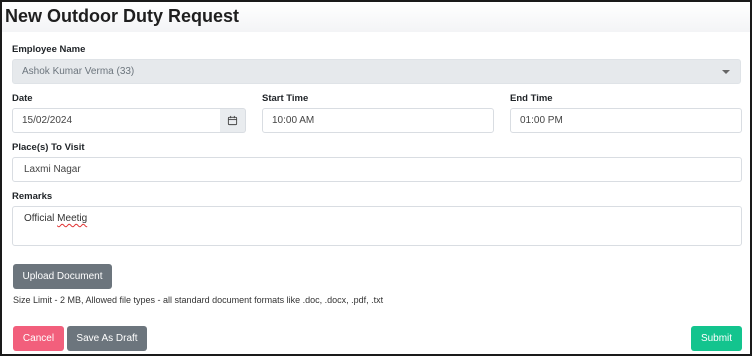 The height and width of the screenshot is (356, 752). What do you see at coordinates (62, 276) in the screenshot?
I see `upload-document-button: Upload Document` at bounding box center [62, 276].